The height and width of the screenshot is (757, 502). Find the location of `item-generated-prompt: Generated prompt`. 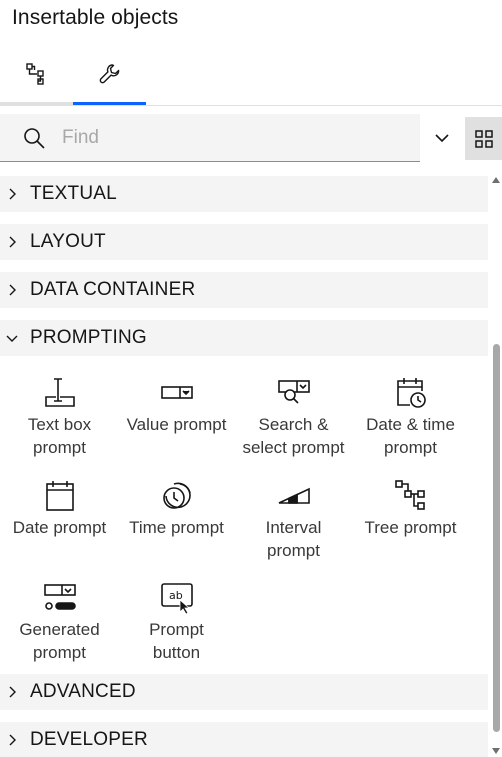

item-generated-prompt: Generated prompt is located at coordinates (59, 622).